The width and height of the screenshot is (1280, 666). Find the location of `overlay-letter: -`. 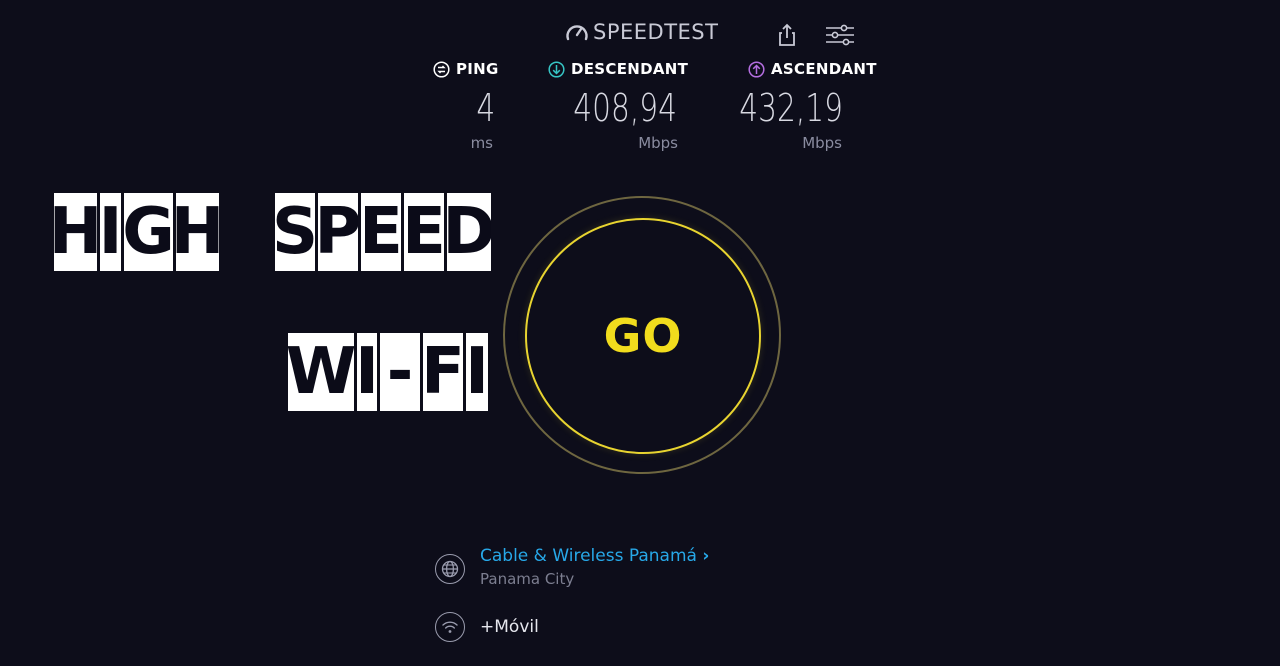

overlay-letter: - is located at coordinates (400, 372).